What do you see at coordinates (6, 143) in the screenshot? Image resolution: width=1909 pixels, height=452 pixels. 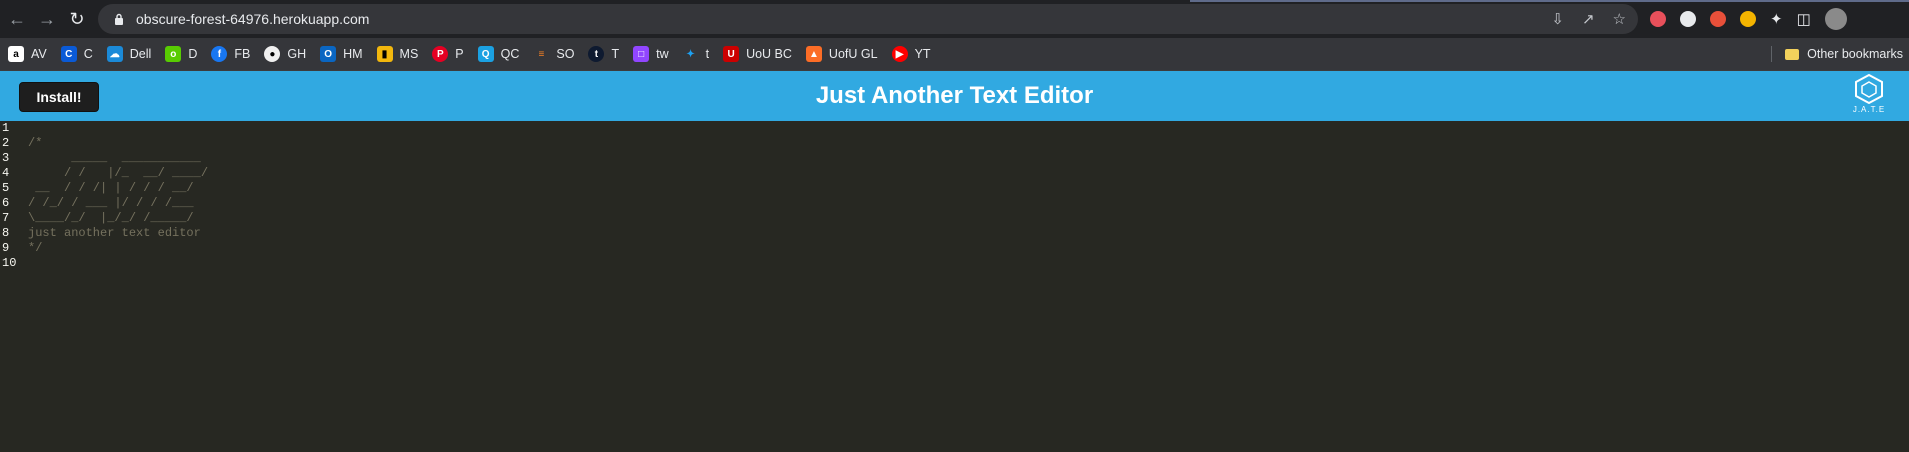 I see `line-number: 2` at bounding box center [6, 143].